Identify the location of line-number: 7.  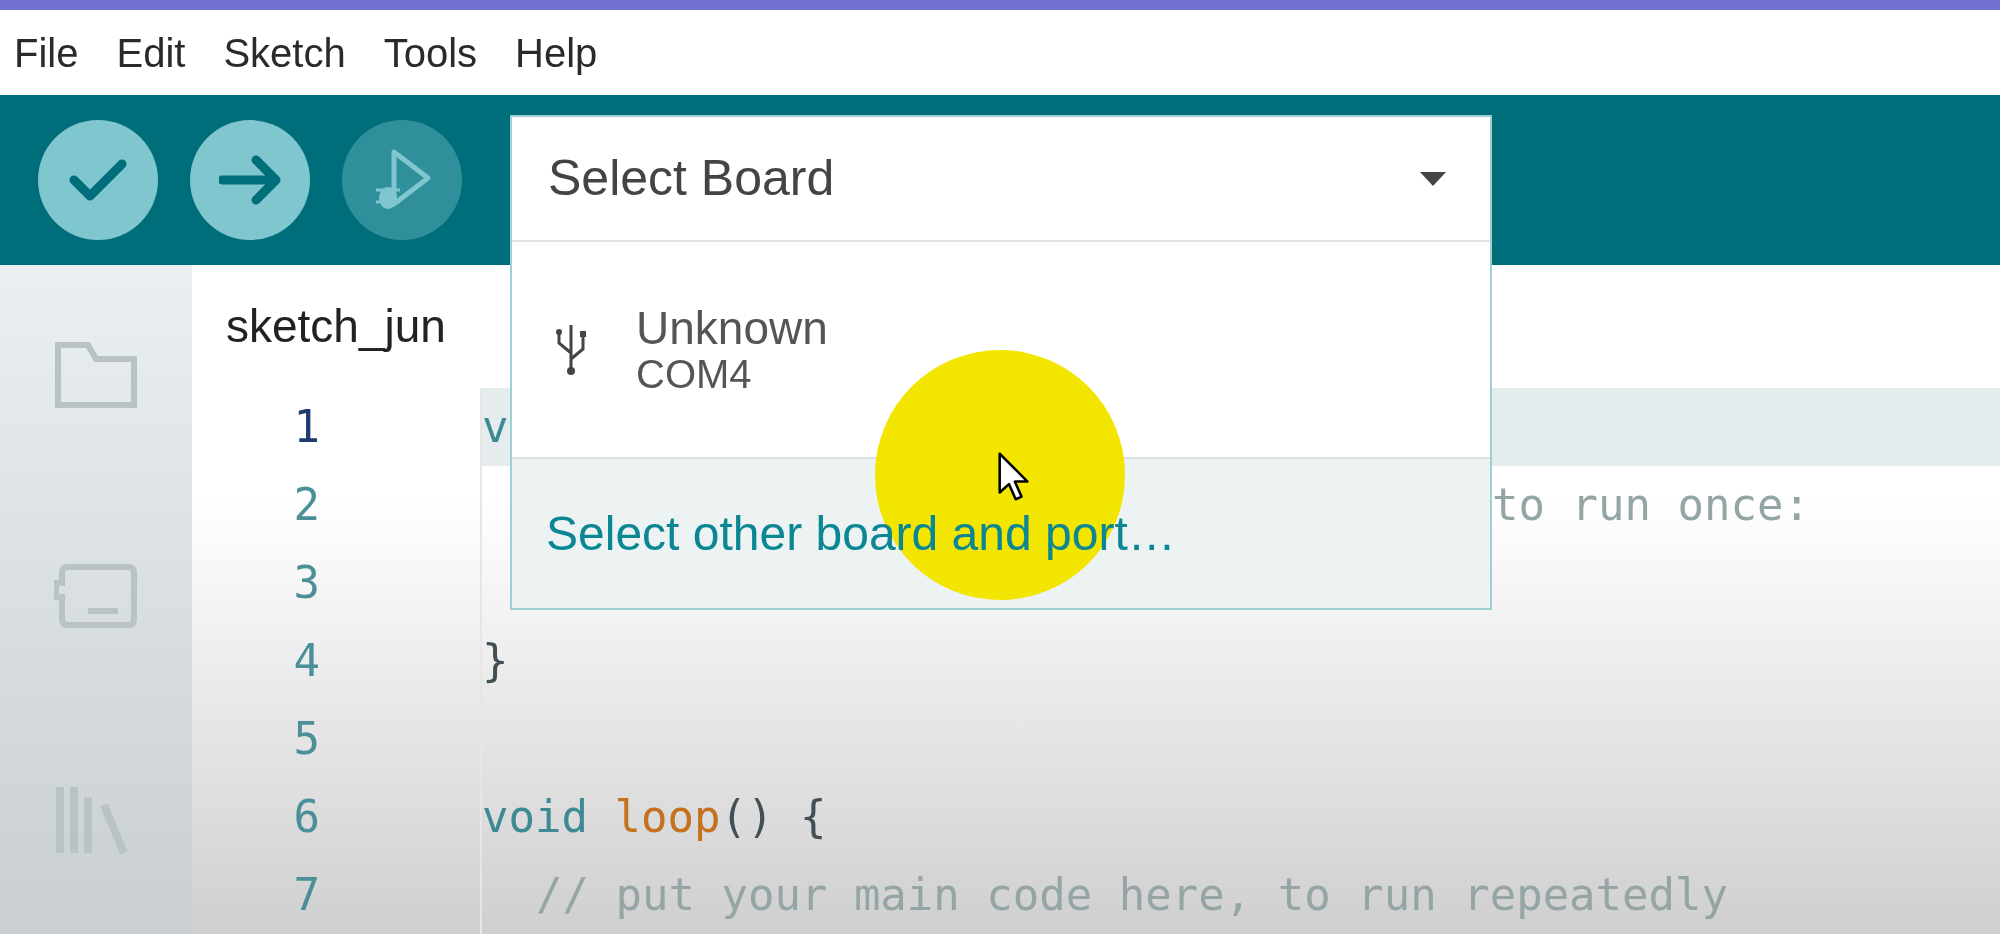
(306, 895).